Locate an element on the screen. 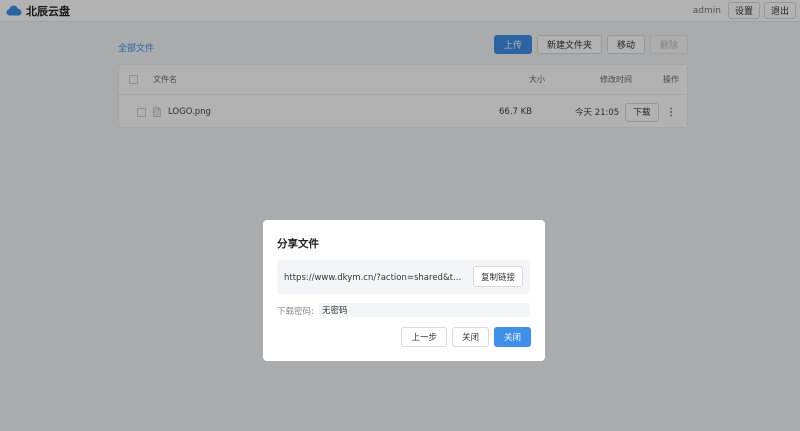 This screenshot has width=800, height=431. password-label: 下载密码: is located at coordinates (295, 312).